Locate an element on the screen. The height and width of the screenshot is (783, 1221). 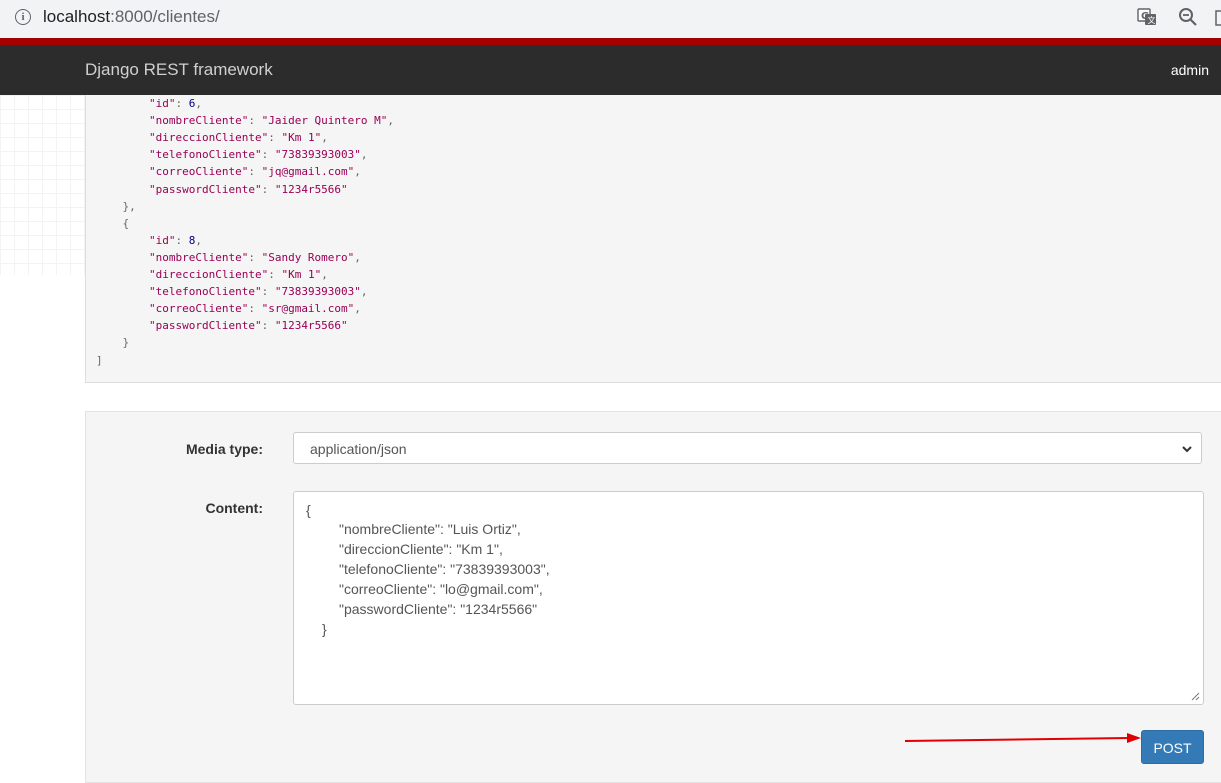
navbar: Django REST framework admin is located at coordinates (610, 70).